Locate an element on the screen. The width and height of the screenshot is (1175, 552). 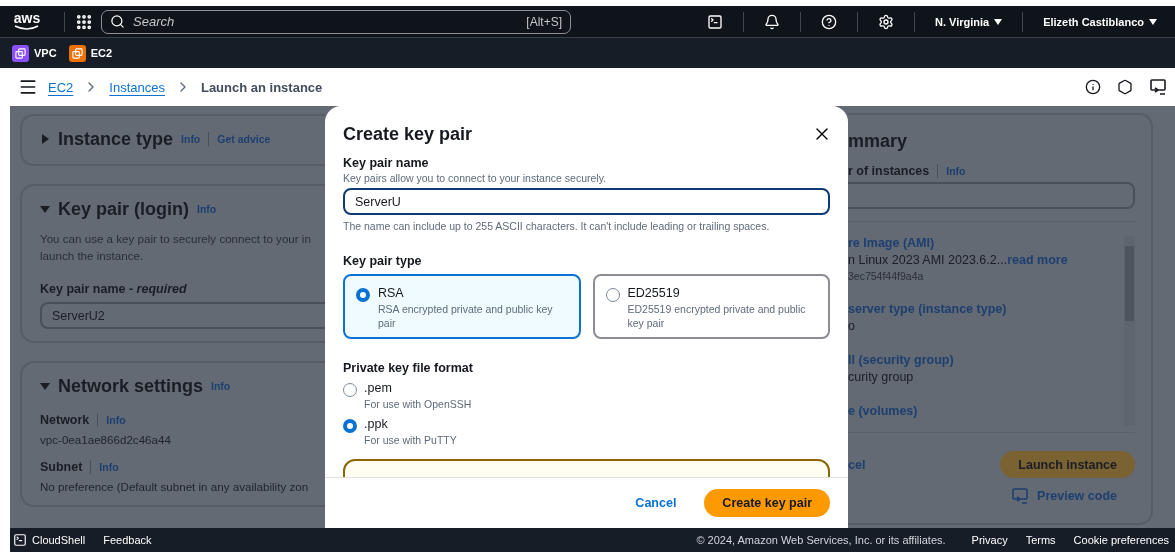
field-label: Key pair name is located at coordinates (386, 163).